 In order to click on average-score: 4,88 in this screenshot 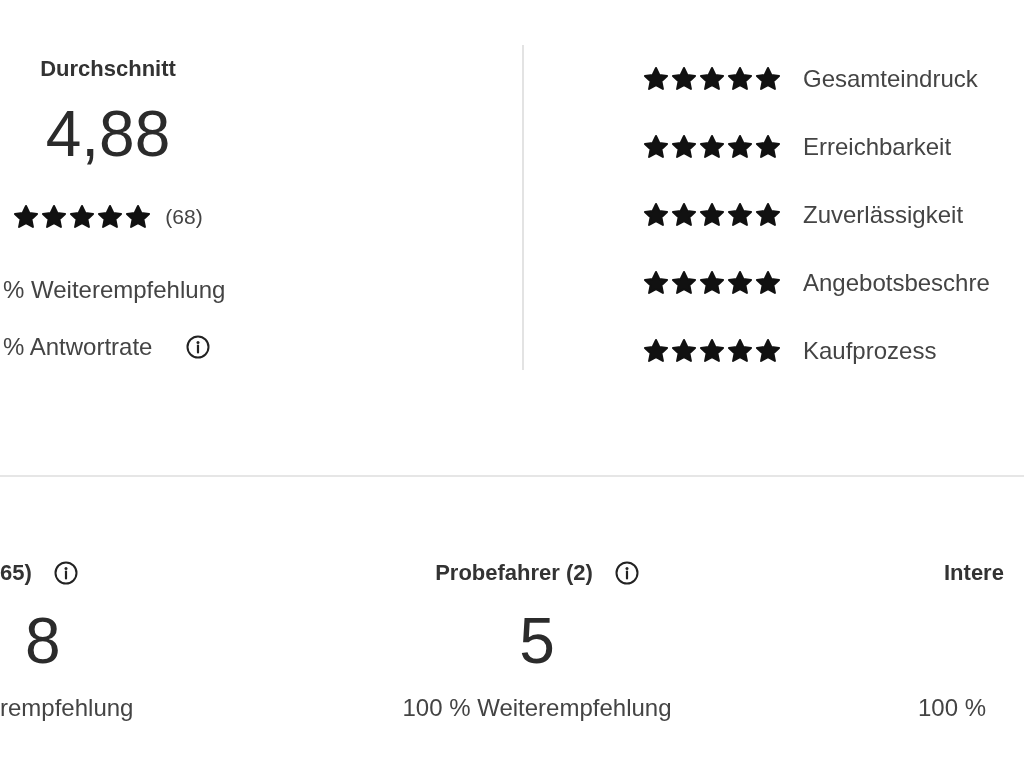, I will do `click(108, 134)`.